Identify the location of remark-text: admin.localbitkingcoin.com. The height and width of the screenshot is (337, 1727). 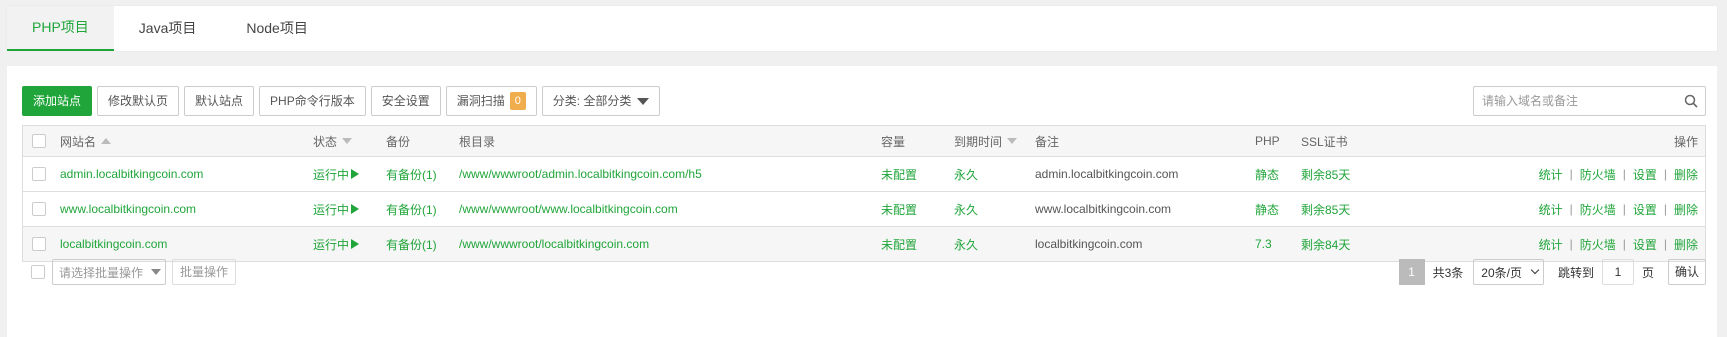
(1106, 174).